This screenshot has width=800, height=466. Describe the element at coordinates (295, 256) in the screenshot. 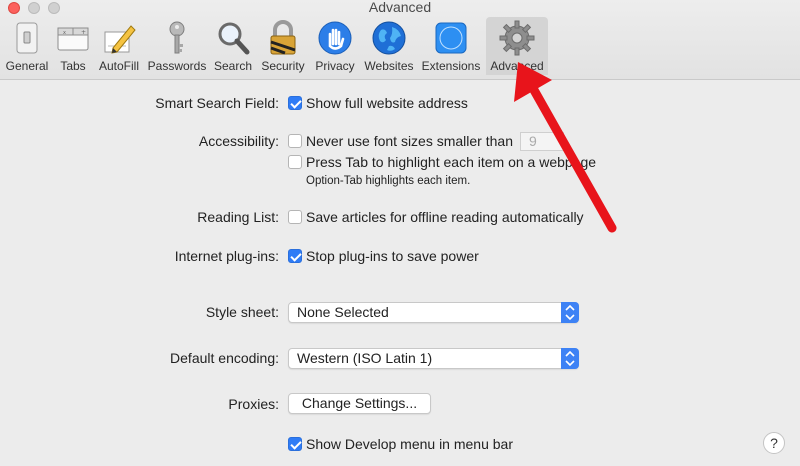

I see `stop-plugins-checkbox` at that location.